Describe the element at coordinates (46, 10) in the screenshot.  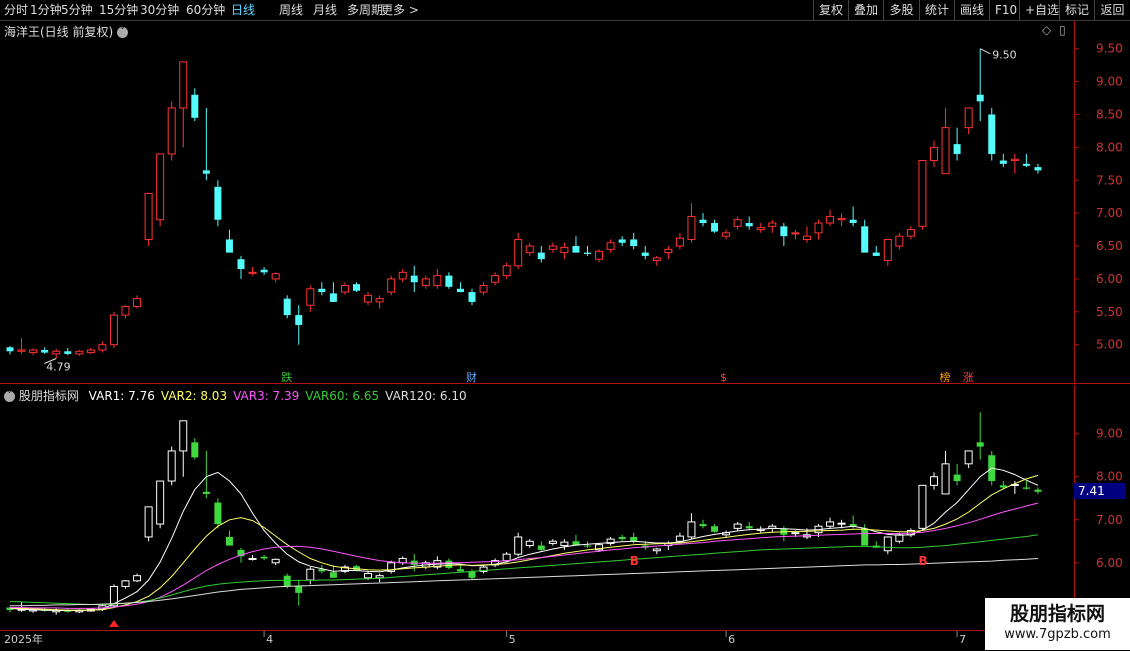
I see `period-tab-1: 1分钟` at that location.